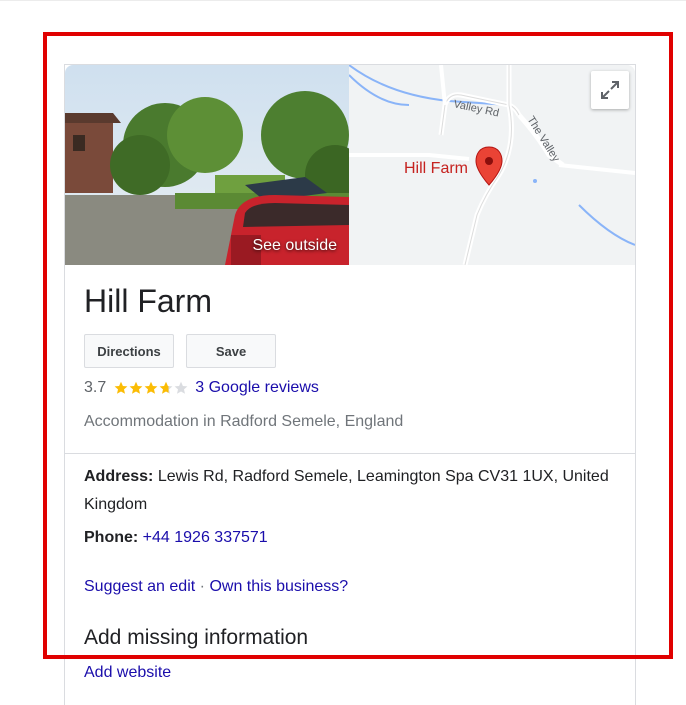 The height and width of the screenshot is (705, 686). I want to click on street-view-photo: See outside, so click(207, 165).